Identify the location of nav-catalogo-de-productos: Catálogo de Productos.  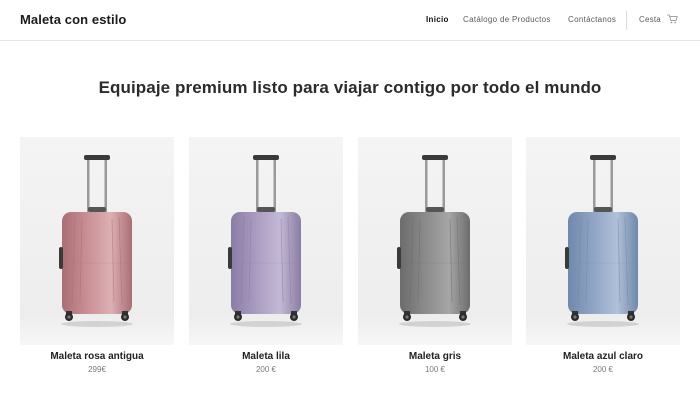
(507, 19).